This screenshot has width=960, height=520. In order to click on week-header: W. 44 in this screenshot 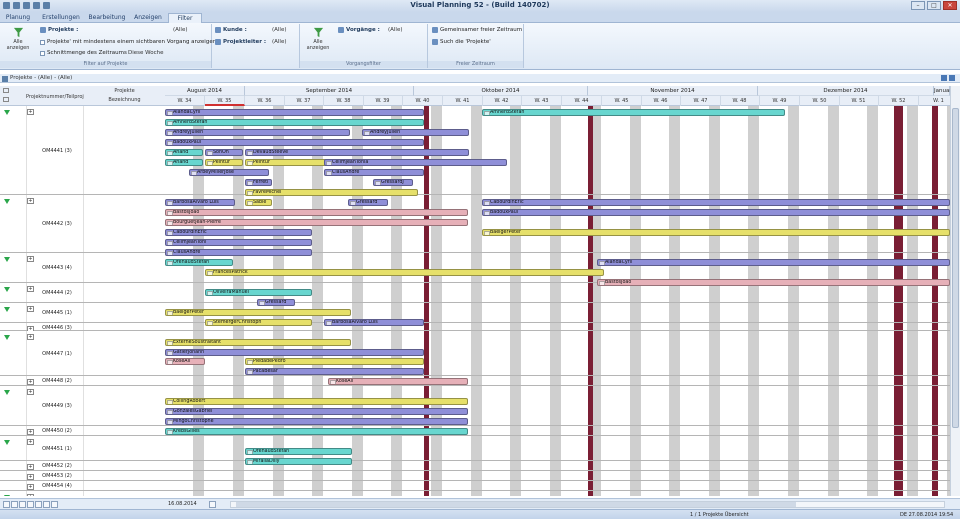, I will do `click(582, 101)`.